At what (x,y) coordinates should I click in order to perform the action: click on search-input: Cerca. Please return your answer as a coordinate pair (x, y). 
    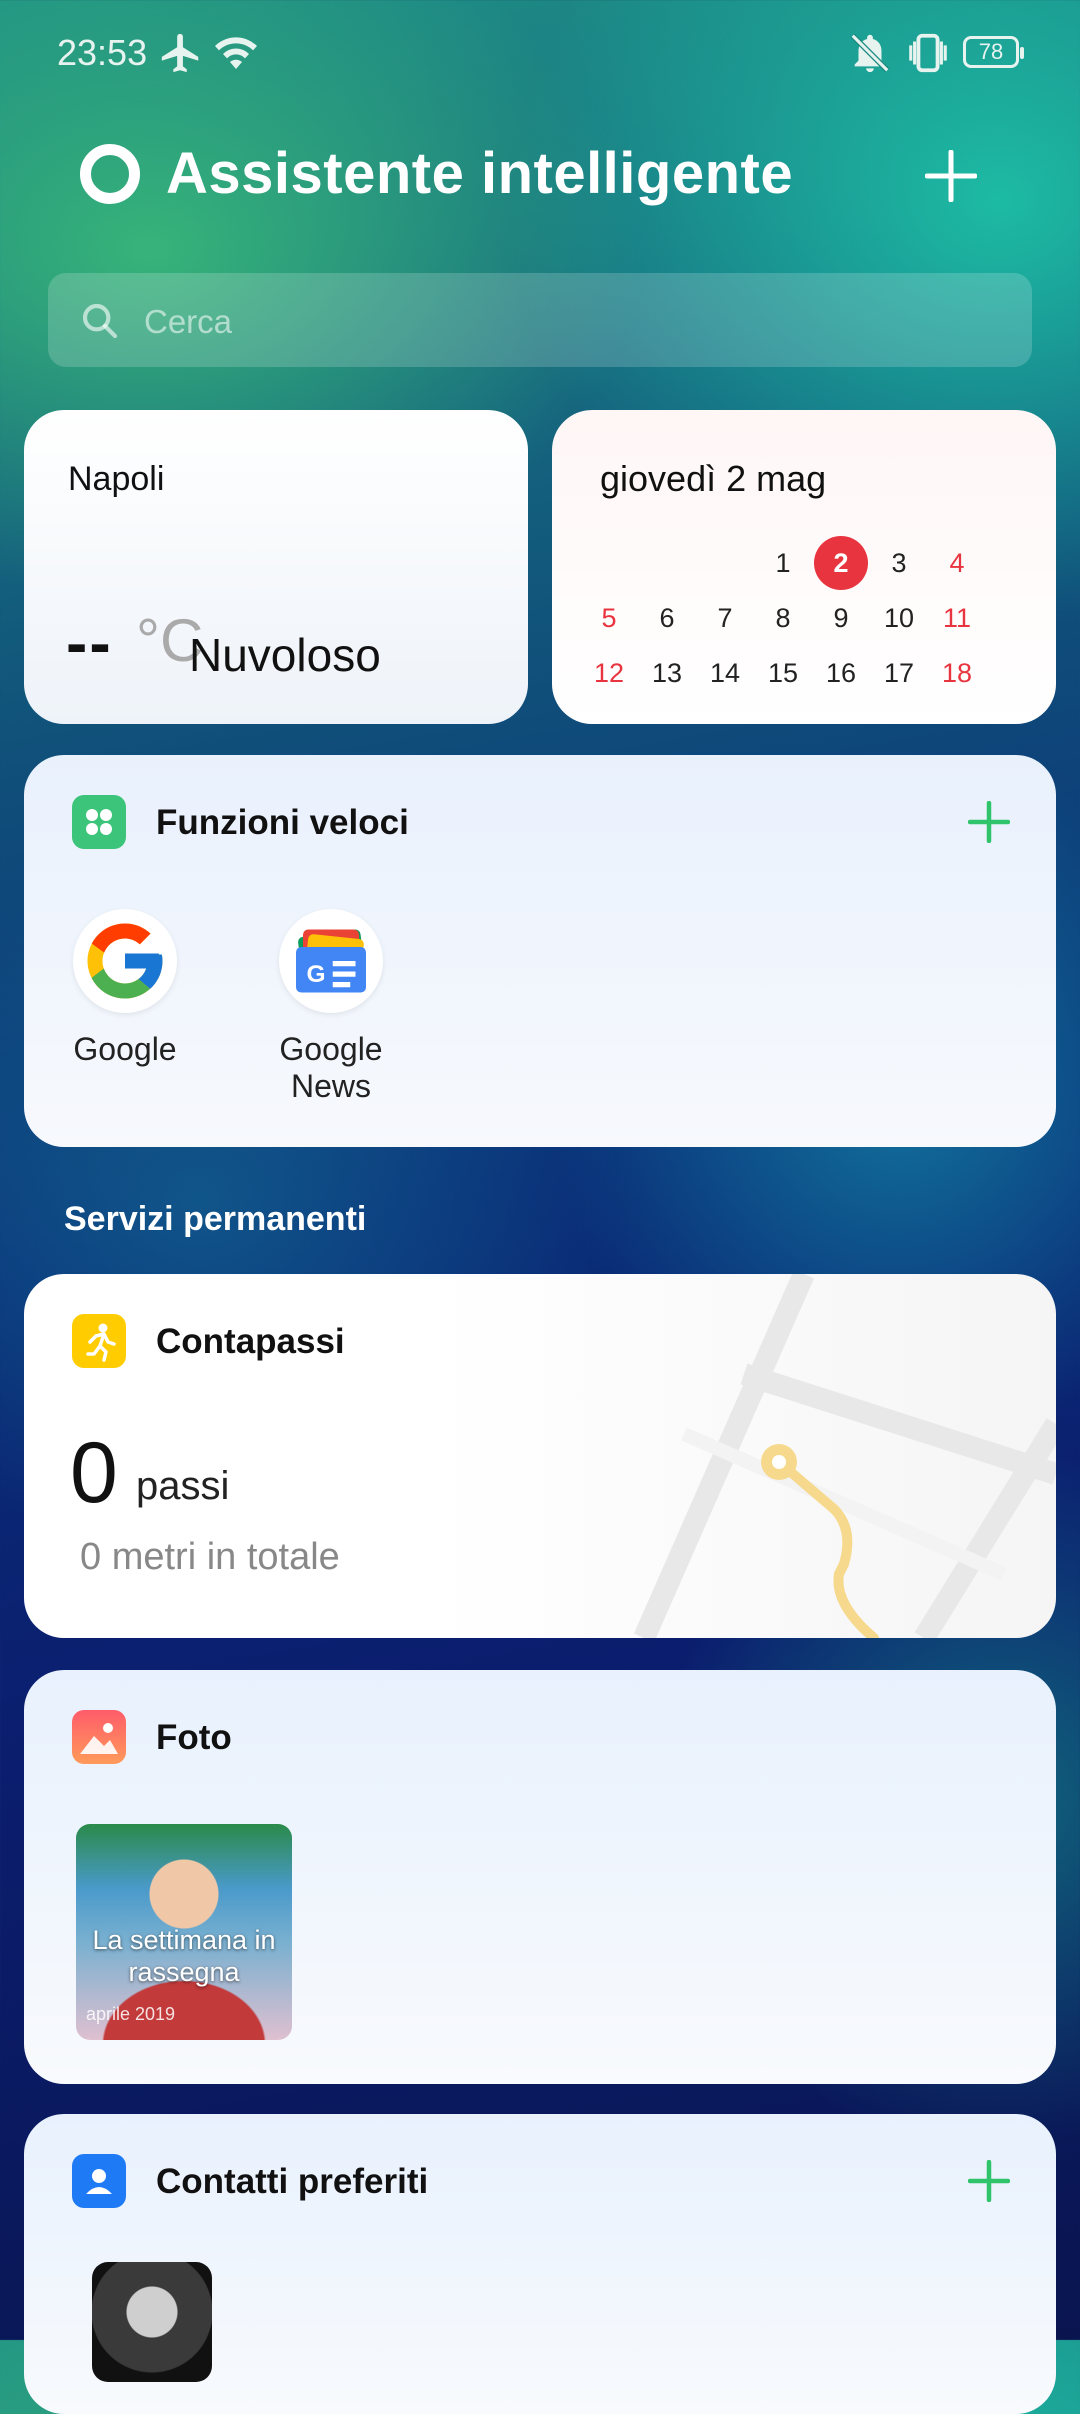
    Looking at the image, I should click on (540, 320).